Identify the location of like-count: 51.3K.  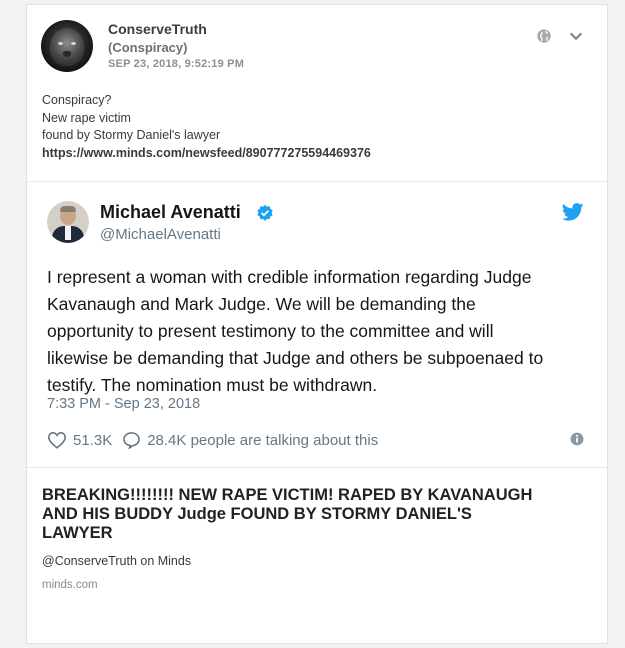
(92, 440).